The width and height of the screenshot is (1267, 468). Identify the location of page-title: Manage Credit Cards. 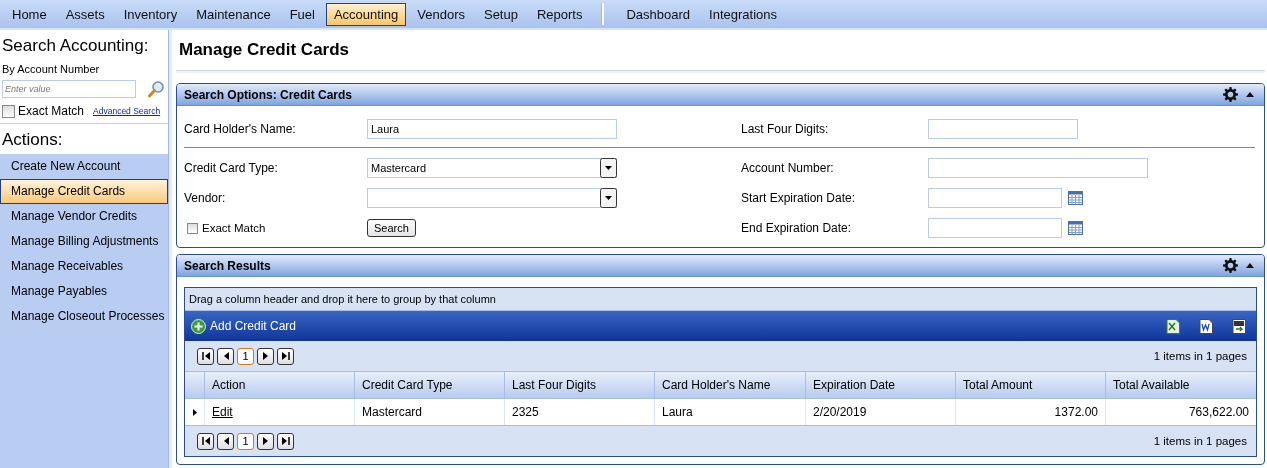
(720, 50).